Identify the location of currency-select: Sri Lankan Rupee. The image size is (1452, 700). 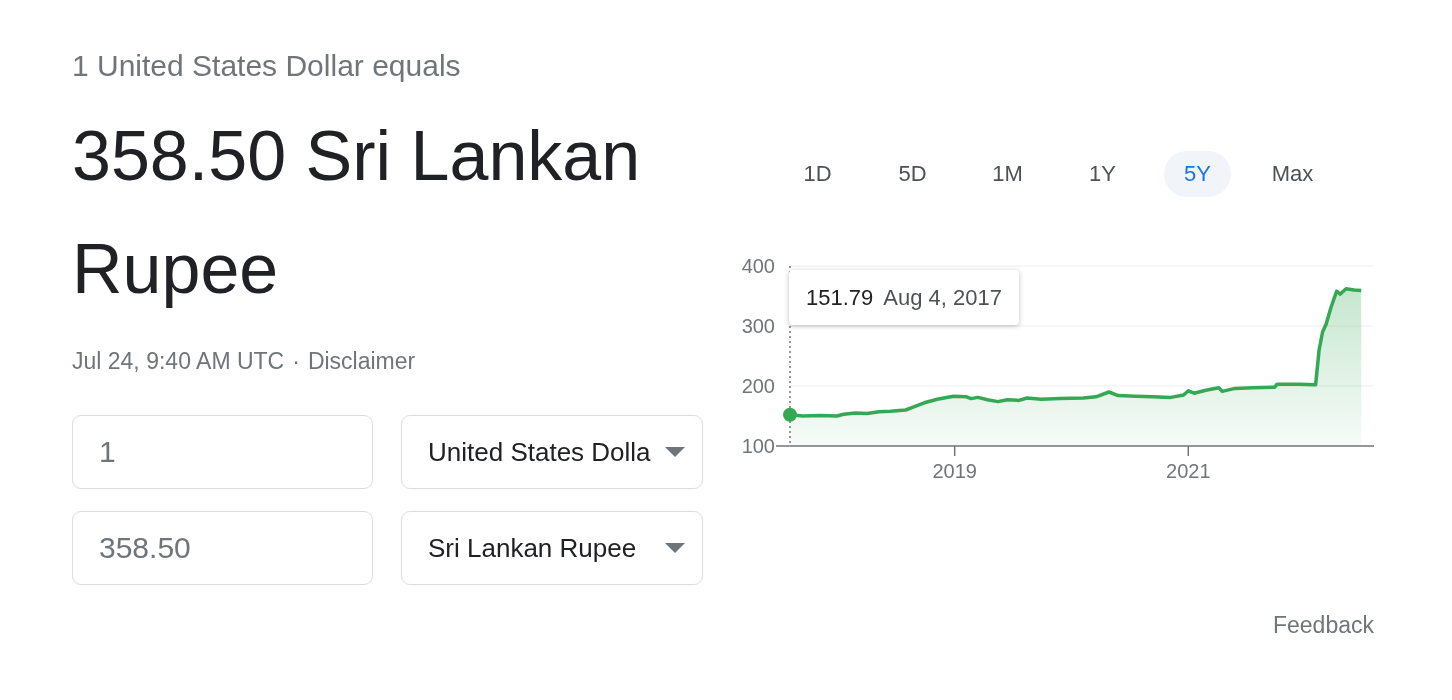
(552, 548).